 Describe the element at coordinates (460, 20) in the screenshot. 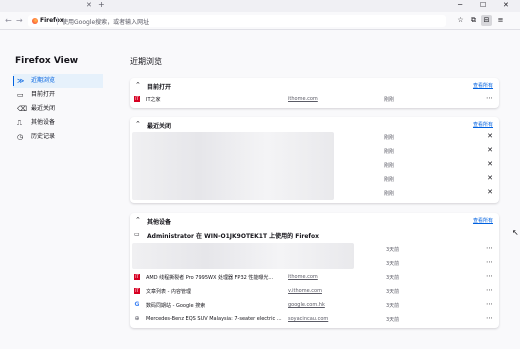

I see `star-icon: ☆` at that location.